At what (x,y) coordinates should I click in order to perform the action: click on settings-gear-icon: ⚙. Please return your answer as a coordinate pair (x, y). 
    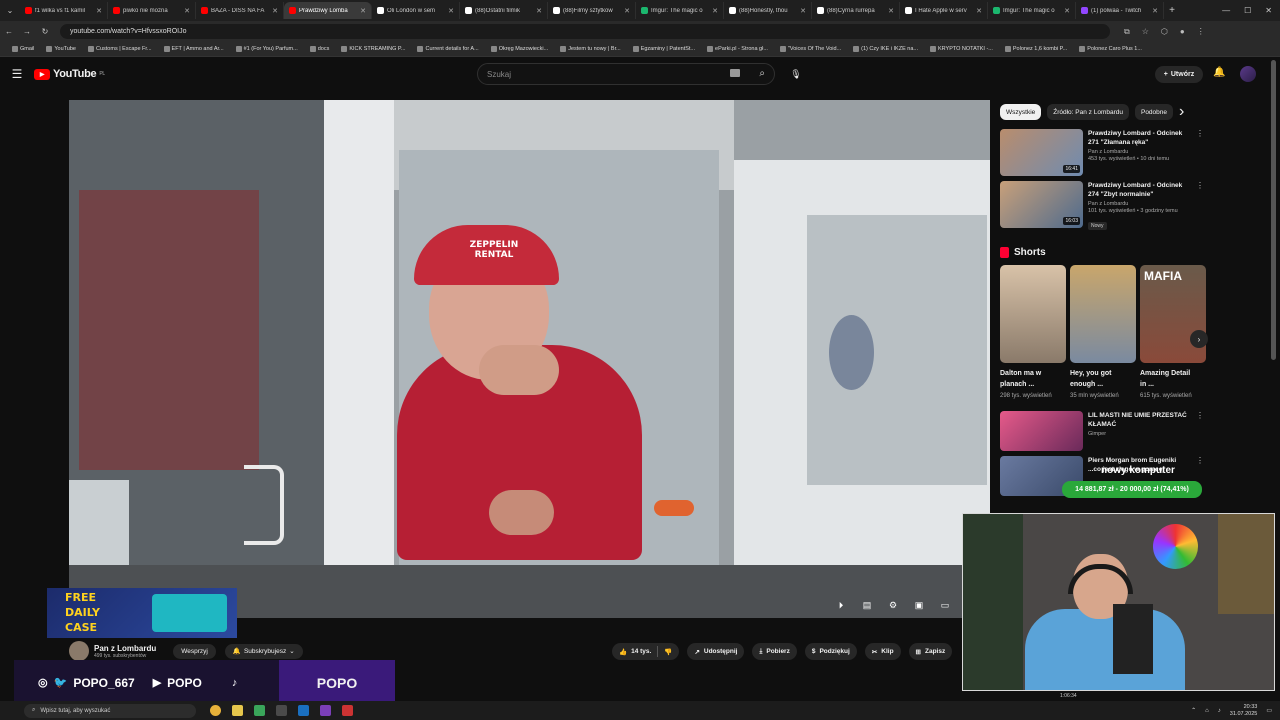
    Looking at the image, I should click on (893, 605).